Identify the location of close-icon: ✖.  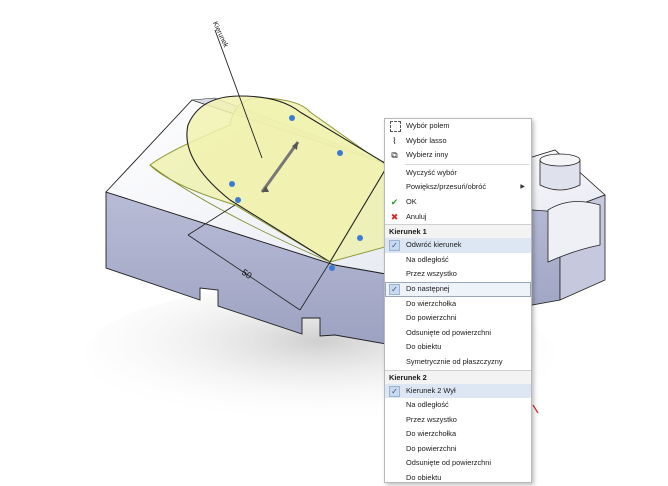
(394, 216).